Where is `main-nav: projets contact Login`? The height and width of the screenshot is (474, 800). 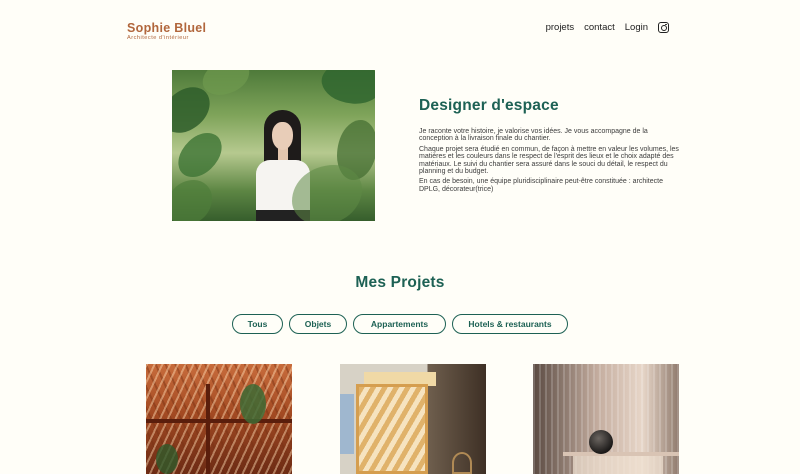 main-nav: projets contact Login is located at coordinates (607, 27).